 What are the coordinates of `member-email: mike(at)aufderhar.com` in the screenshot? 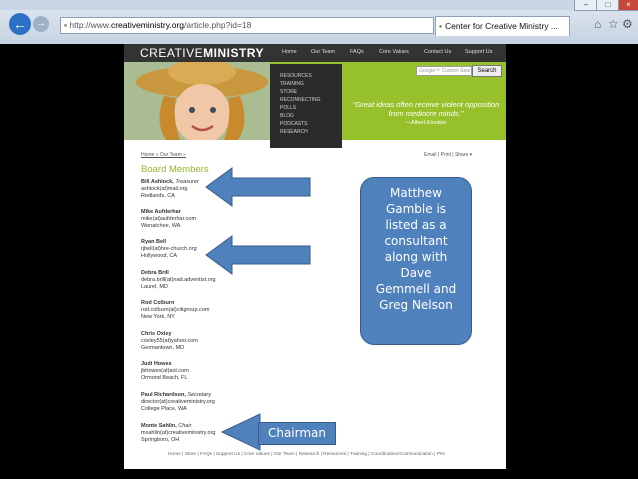 It's located at (168, 219).